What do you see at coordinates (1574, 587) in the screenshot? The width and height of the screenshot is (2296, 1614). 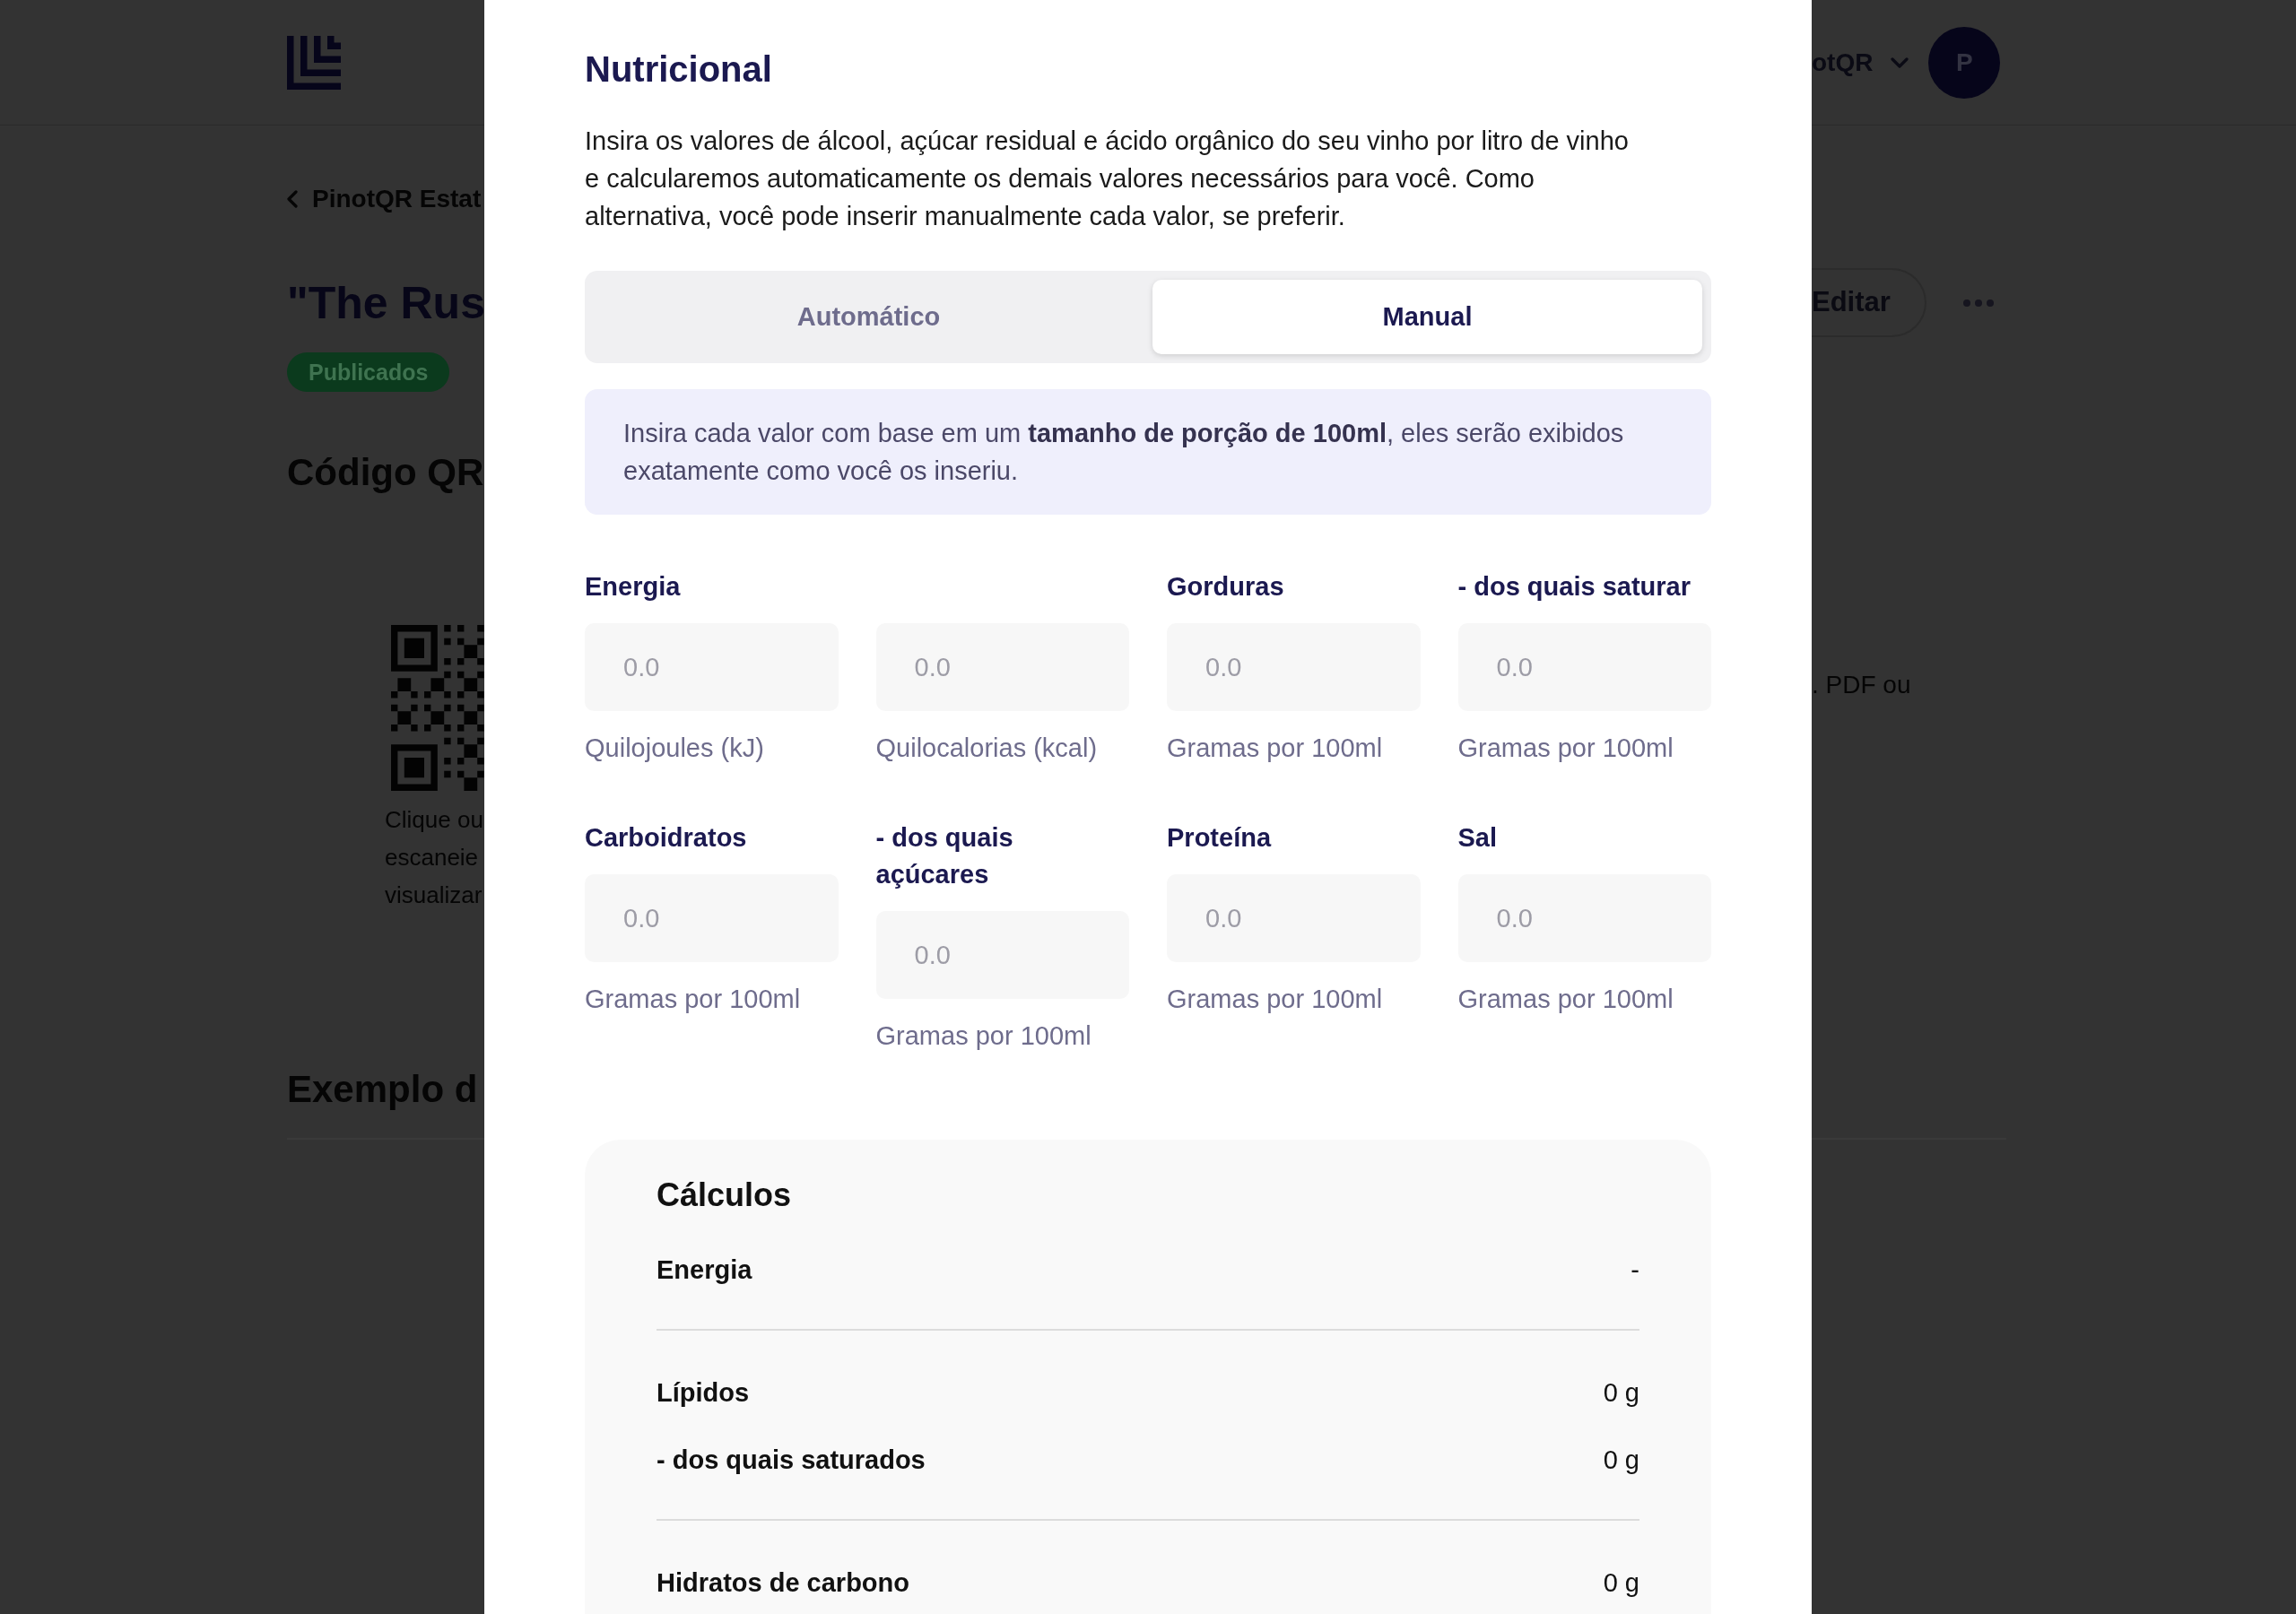 I see `field-label: - dos quais saturar` at bounding box center [1574, 587].